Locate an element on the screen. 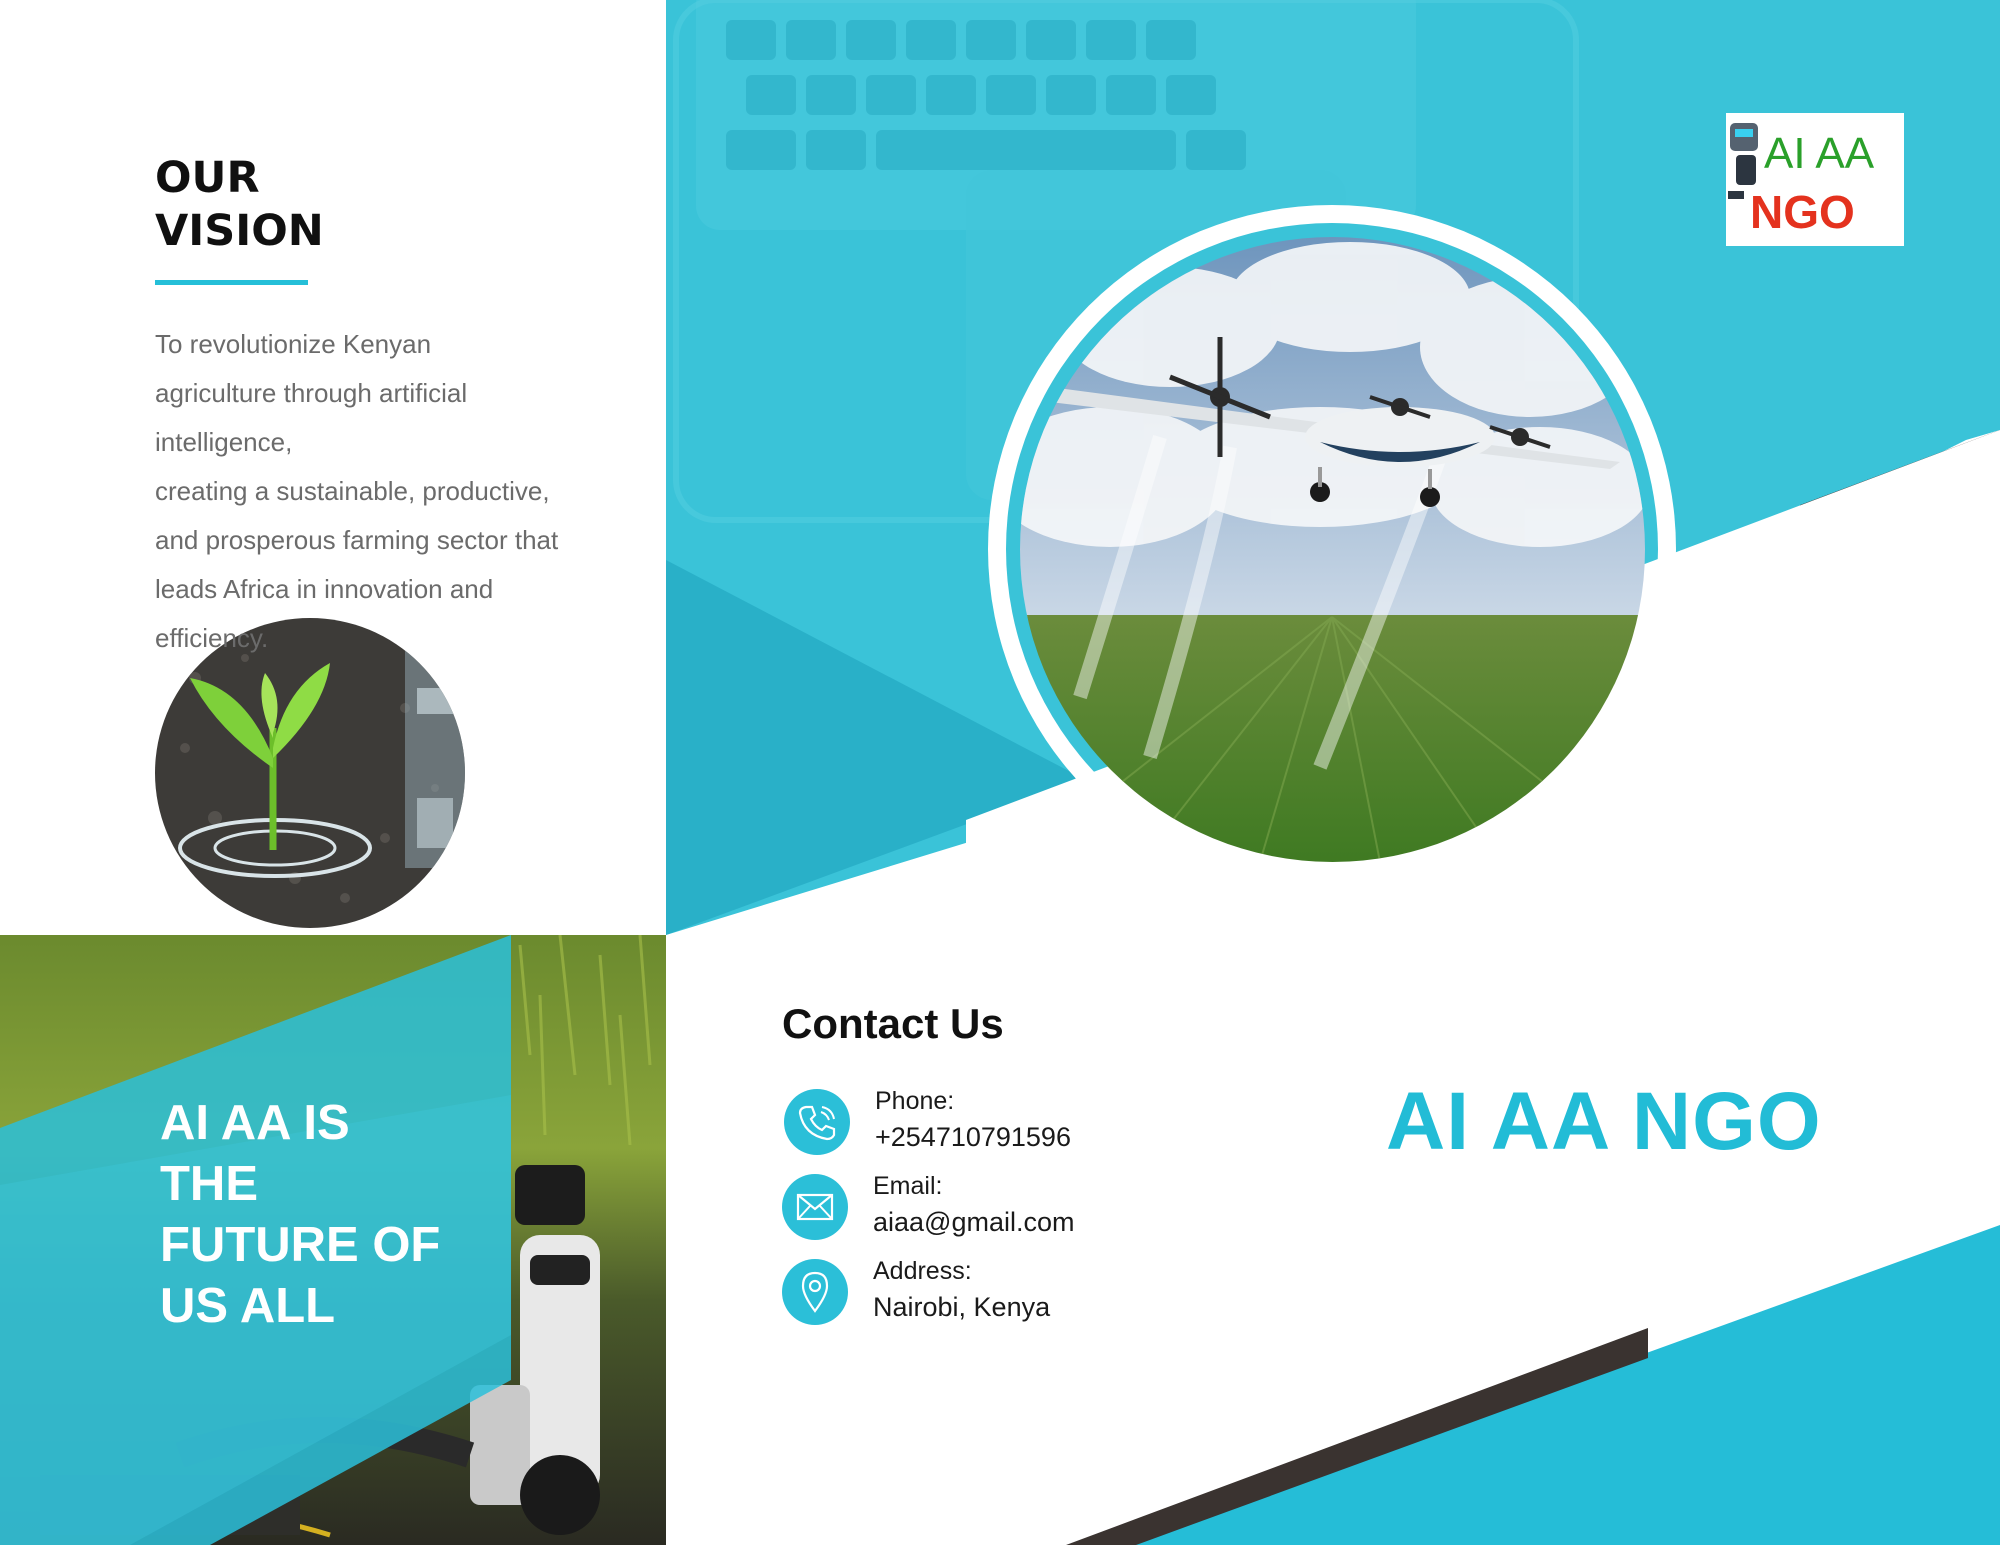 This screenshot has width=2000, height=1545. vision-line: agriculture through artificial is located at coordinates (311, 393).